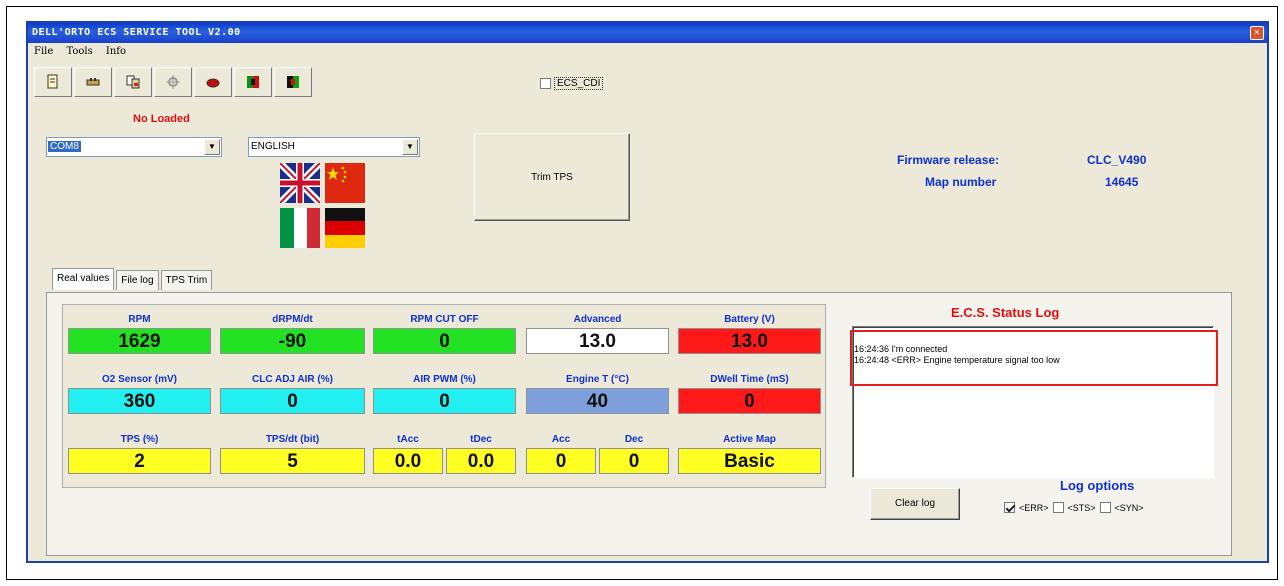 Image resolution: width=1284 pixels, height=586 pixels. What do you see at coordinates (79, 51) in the screenshot?
I see `menu-tools: Tools` at bounding box center [79, 51].